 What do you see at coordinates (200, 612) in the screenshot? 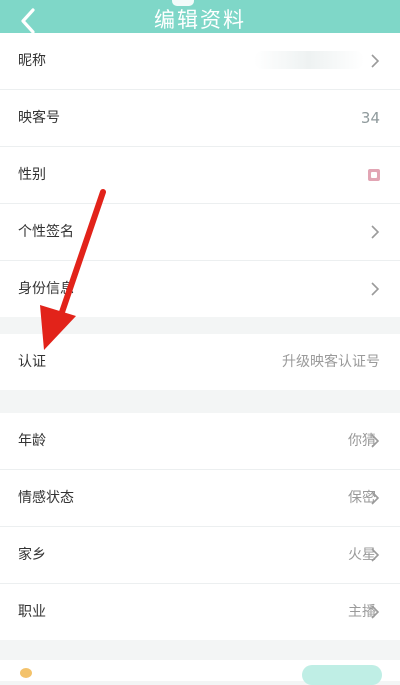
I see `row-occupation: 职业 主播` at bounding box center [200, 612].